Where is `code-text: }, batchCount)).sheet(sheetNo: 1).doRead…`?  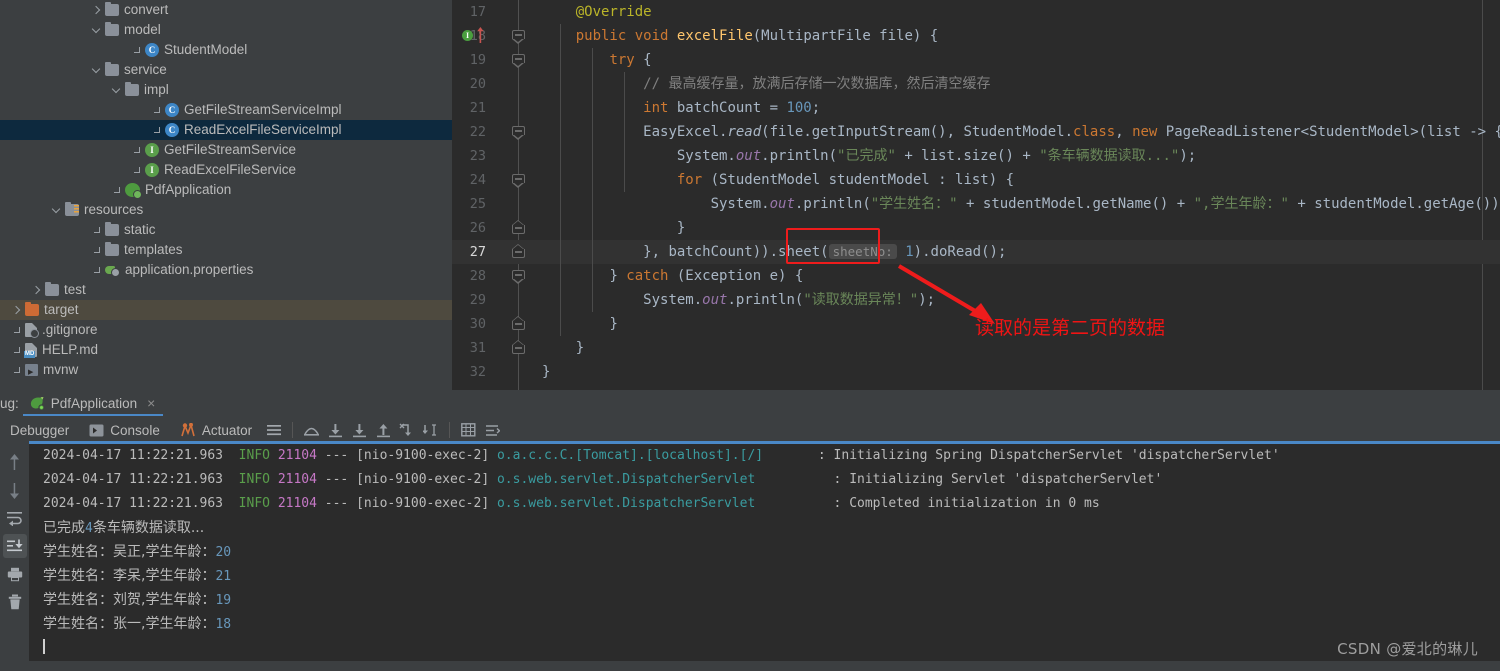 code-text: }, batchCount)).sheet(sheetNo: 1).doRead… is located at coordinates (774, 252).